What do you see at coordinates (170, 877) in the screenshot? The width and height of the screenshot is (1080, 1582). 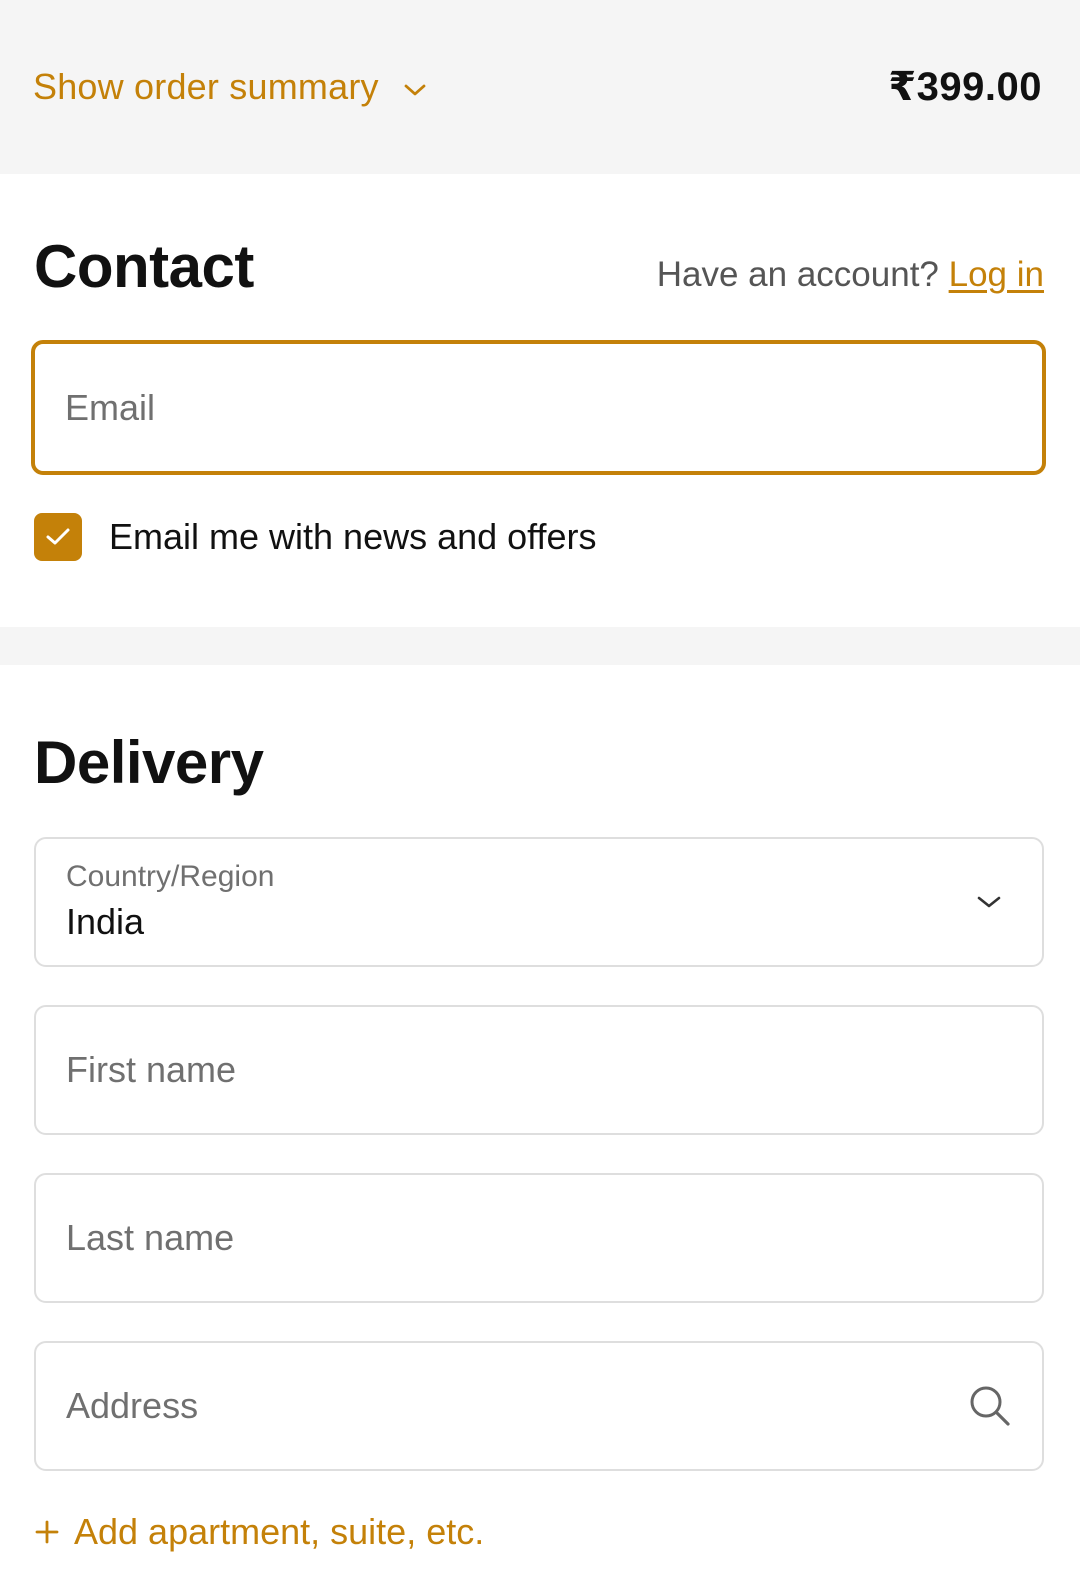 I see `country-label: Country/Region` at bounding box center [170, 877].